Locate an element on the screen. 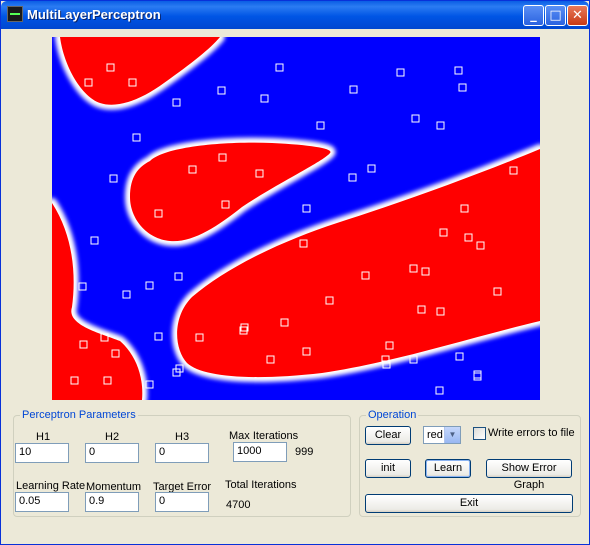 The image size is (590, 545). total-iterations-label: Total Iterations is located at coordinates (261, 485).